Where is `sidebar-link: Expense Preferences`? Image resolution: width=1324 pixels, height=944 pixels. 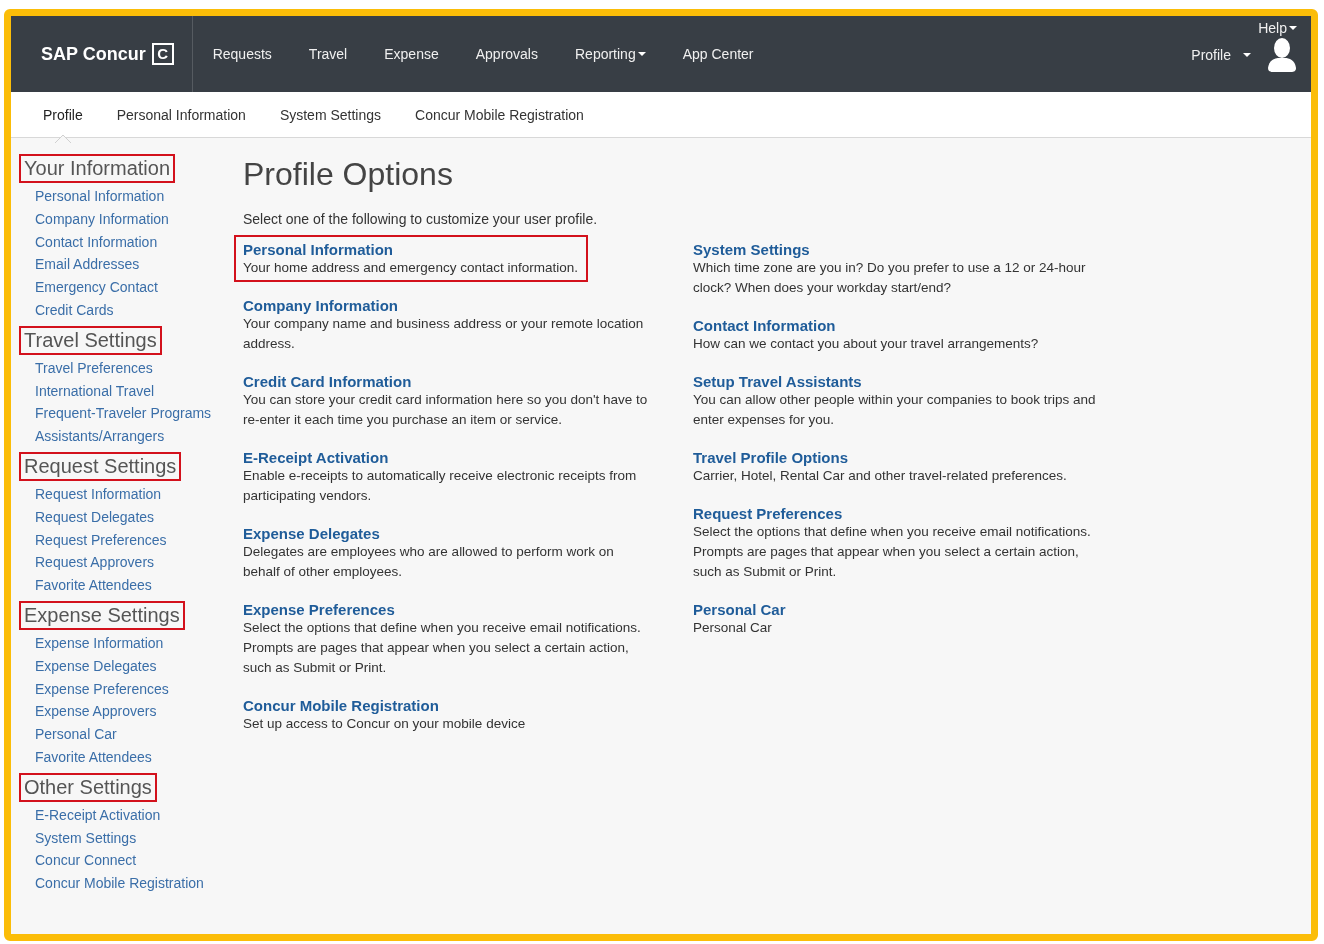
sidebar-link: Expense Preferences is located at coordinates (94, 689).